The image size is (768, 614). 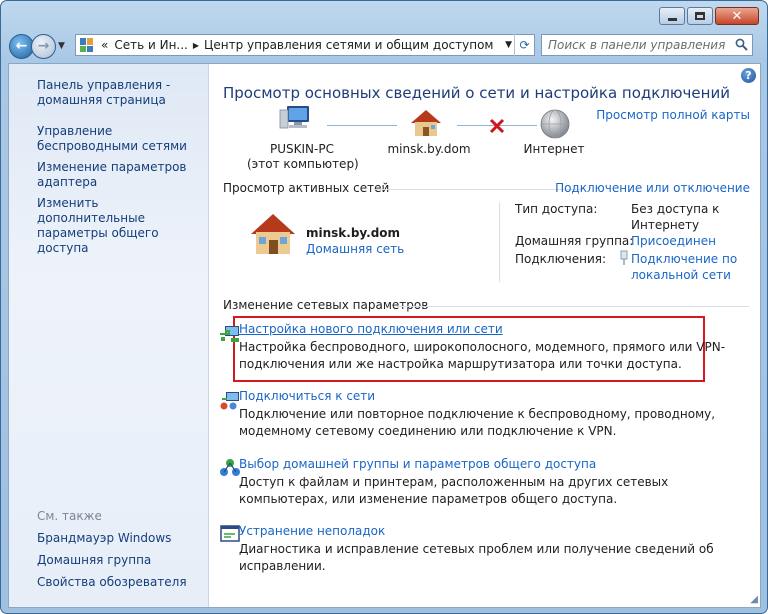 What do you see at coordinates (741, 44) in the screenshot?
I see `search-icon` at bounding box center [741, 44].